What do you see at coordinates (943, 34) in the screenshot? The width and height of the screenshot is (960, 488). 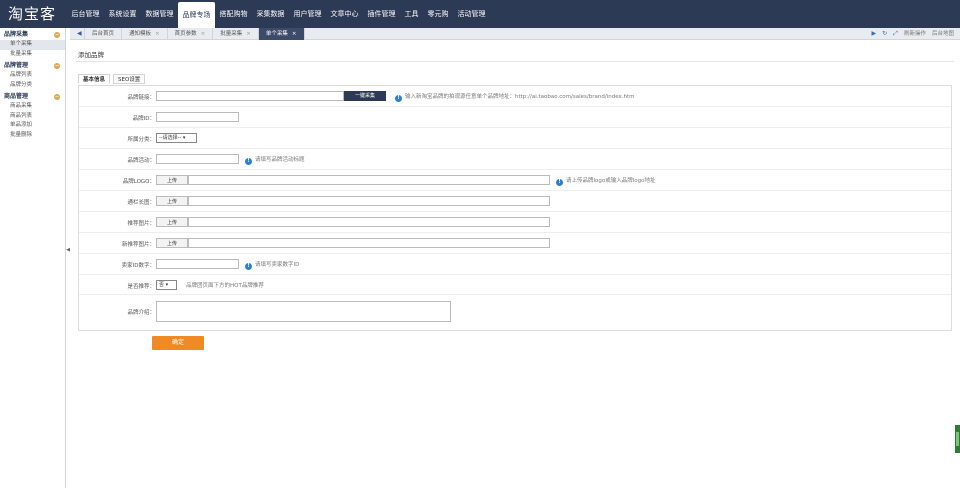 I see `sitemap-link: 后台地图` at bounding box center [943, 34].